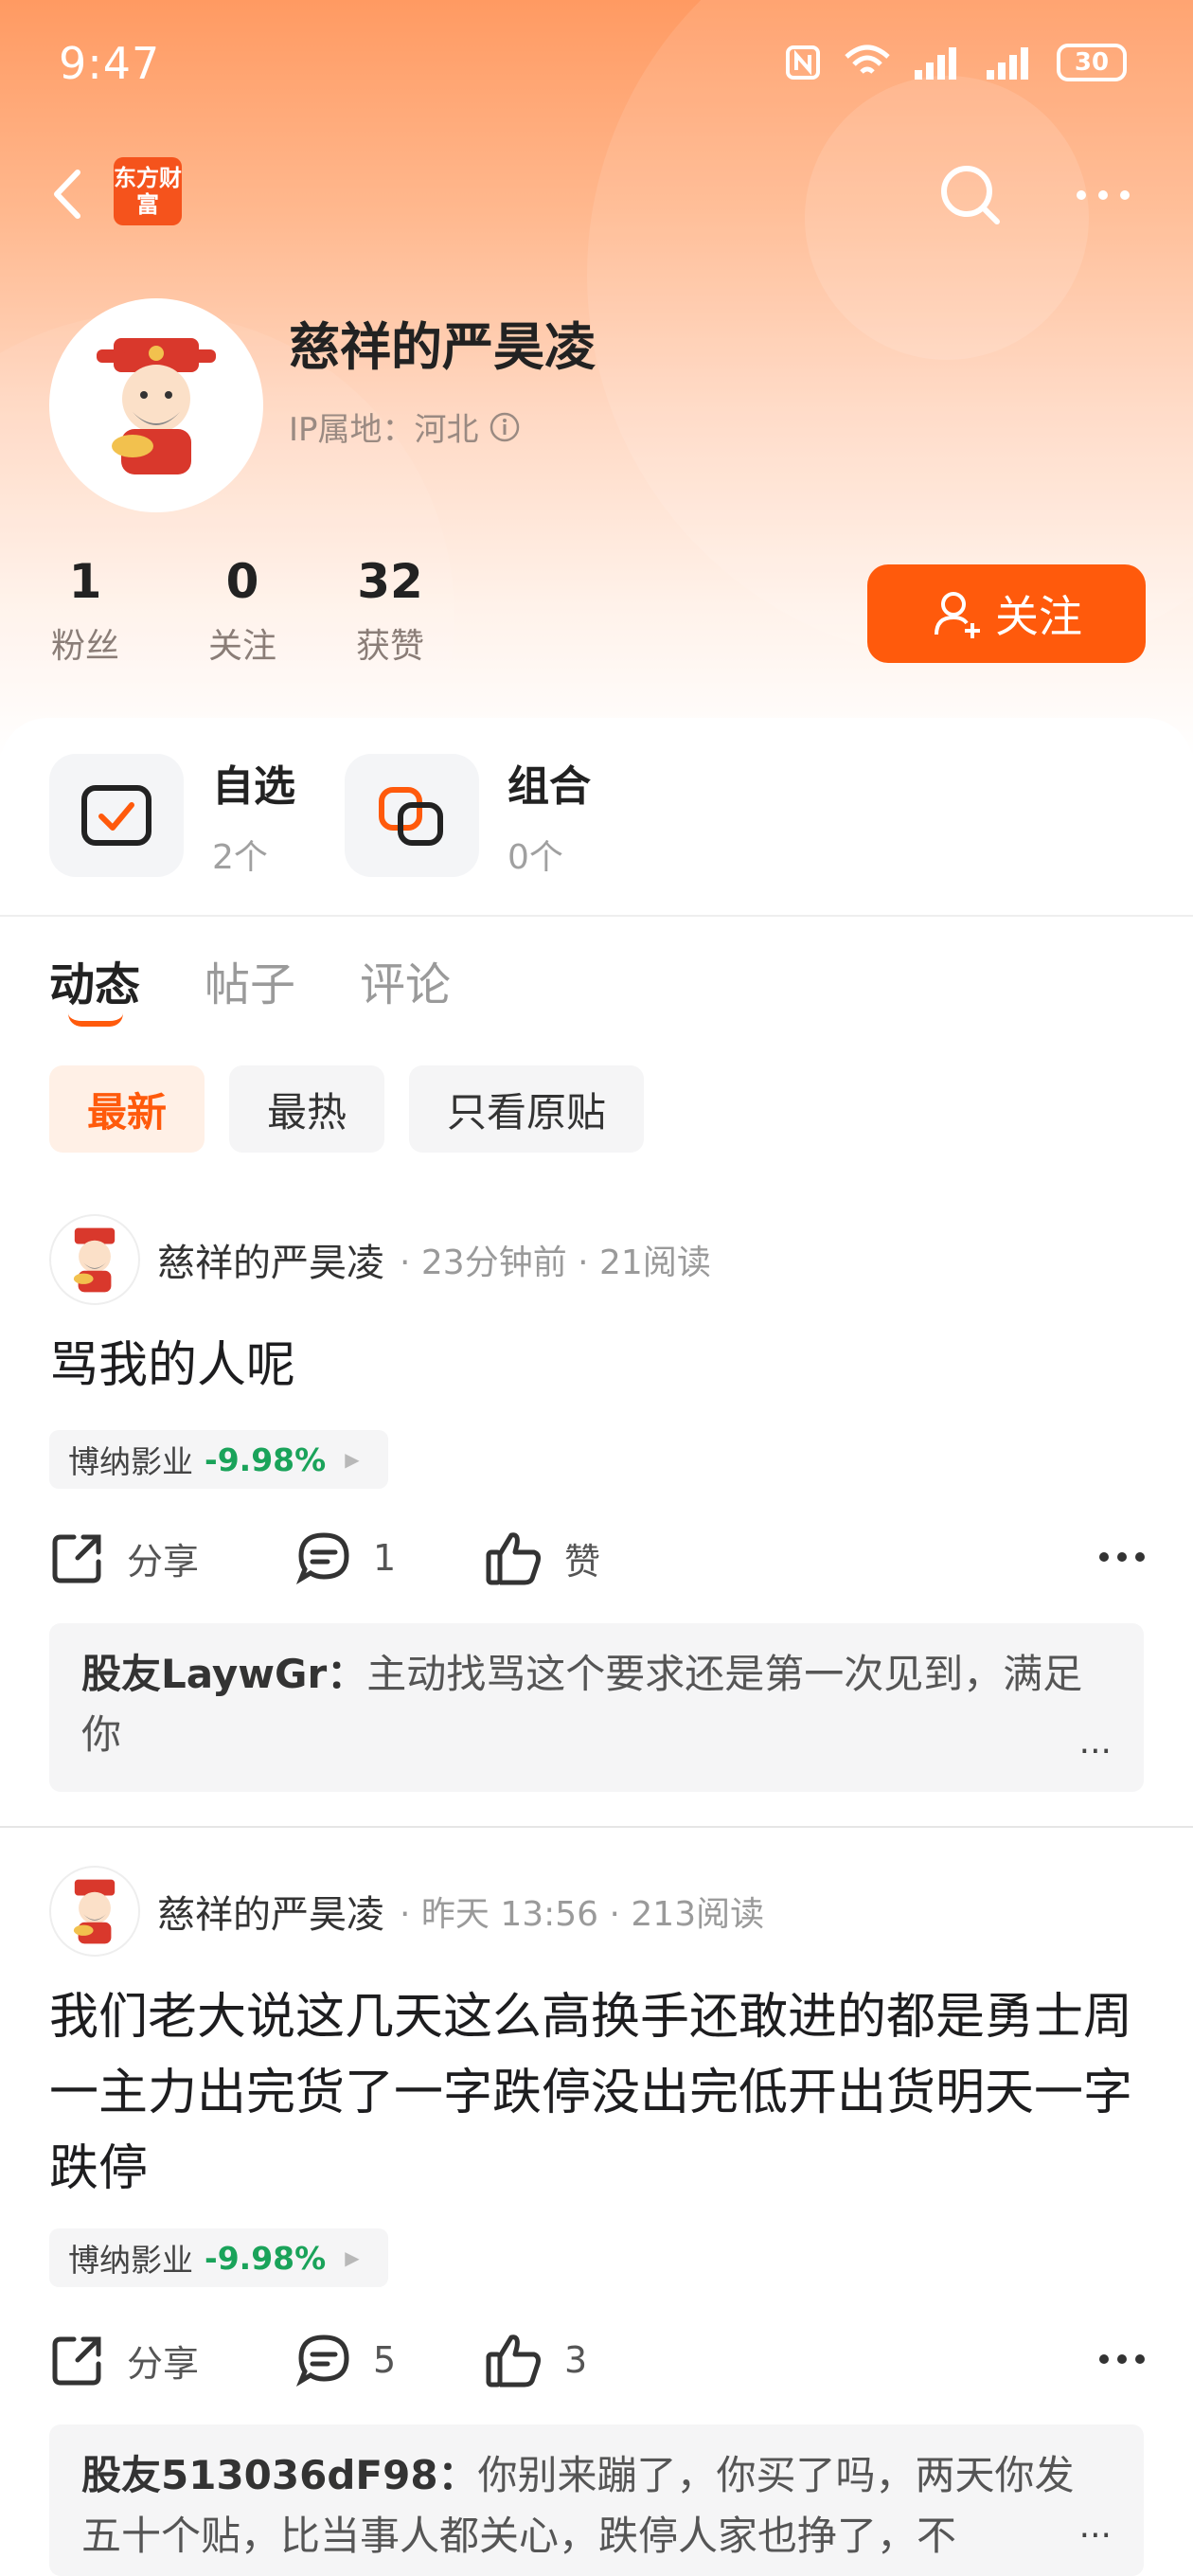 The height and width of the screenshot is (2576, 1193). Describe the element at coordinates (596, 194) in the screenshot. I see `navbar: 东方财富` at that location.